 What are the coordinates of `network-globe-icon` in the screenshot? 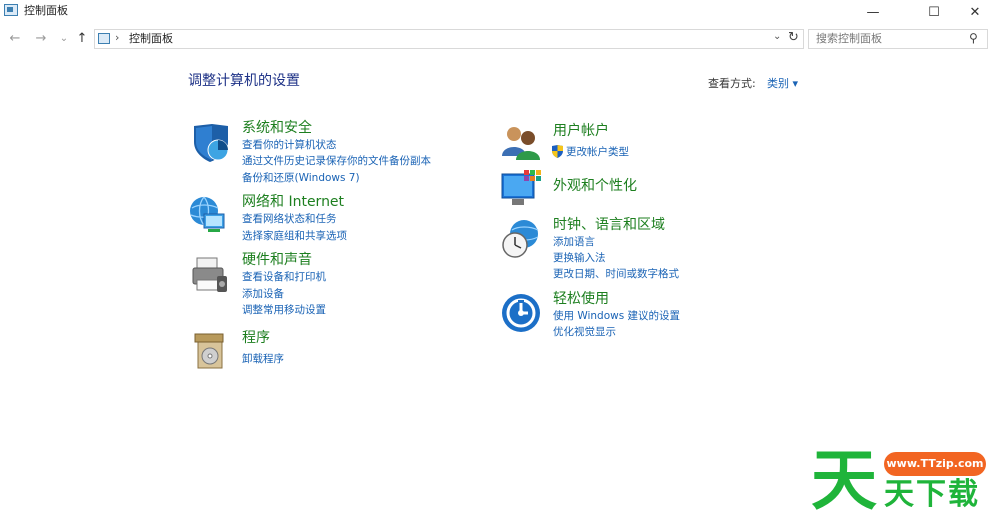 It's located at (209, 215).